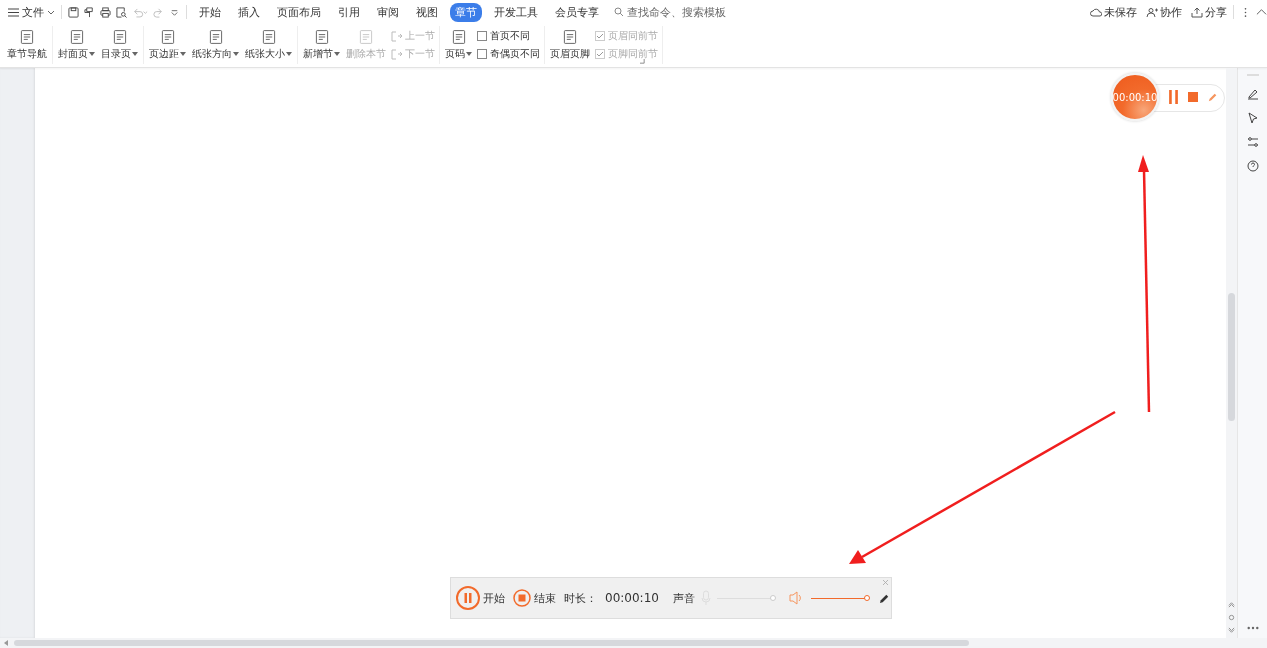 The width and height of the screenshot is (1267, 648). I want to click on save-icon, so click(73, 12).